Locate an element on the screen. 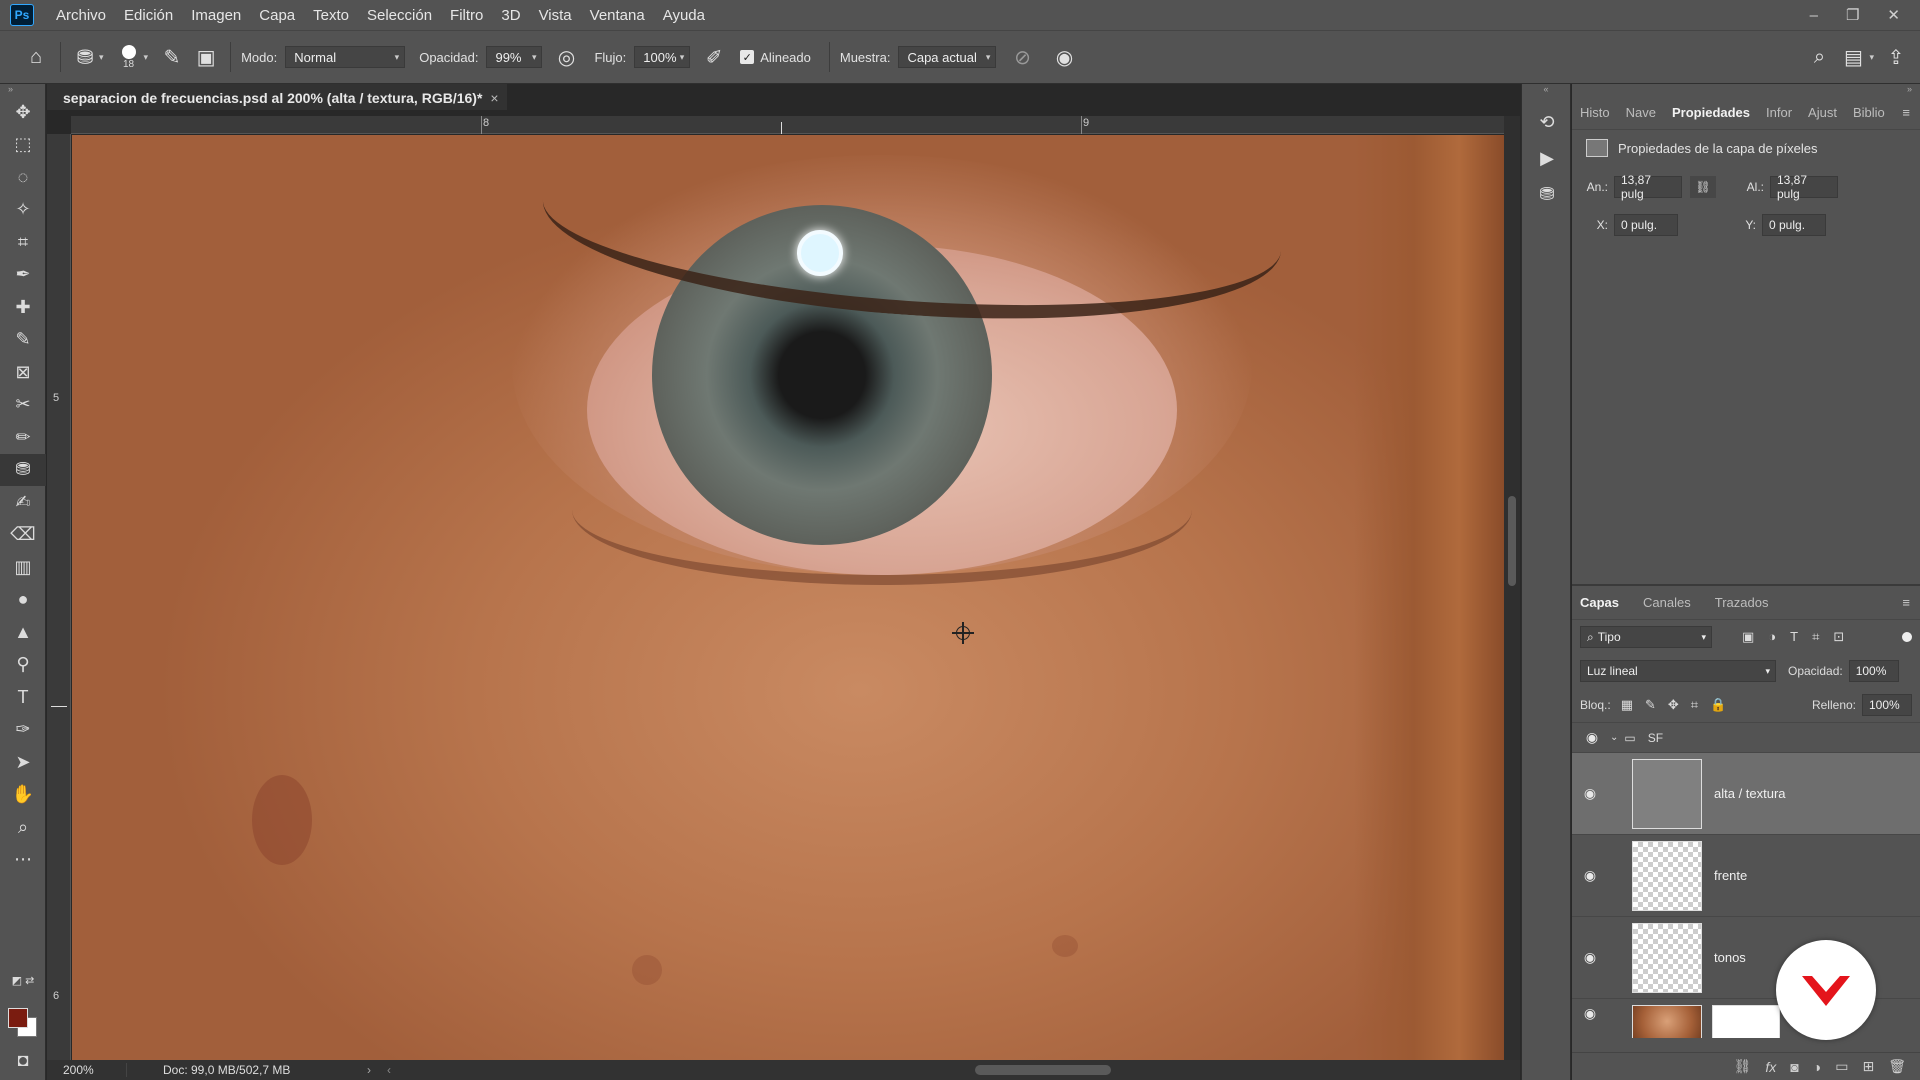 The image size is (1920, 1080). menu-seleccion: Selección is located at coordinates (399, 15).